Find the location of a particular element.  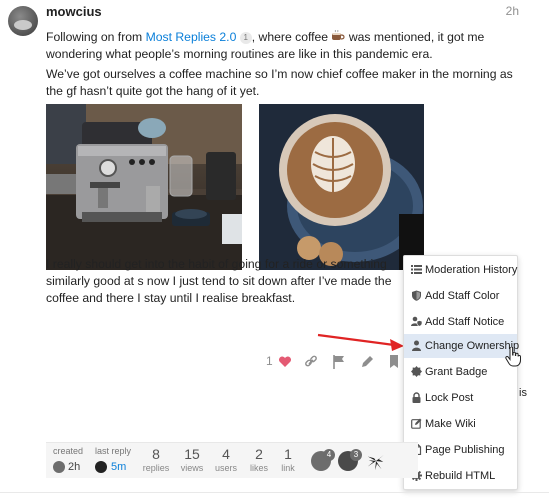

menu-item-label: Lock Post is located at coordinates (449, 398).